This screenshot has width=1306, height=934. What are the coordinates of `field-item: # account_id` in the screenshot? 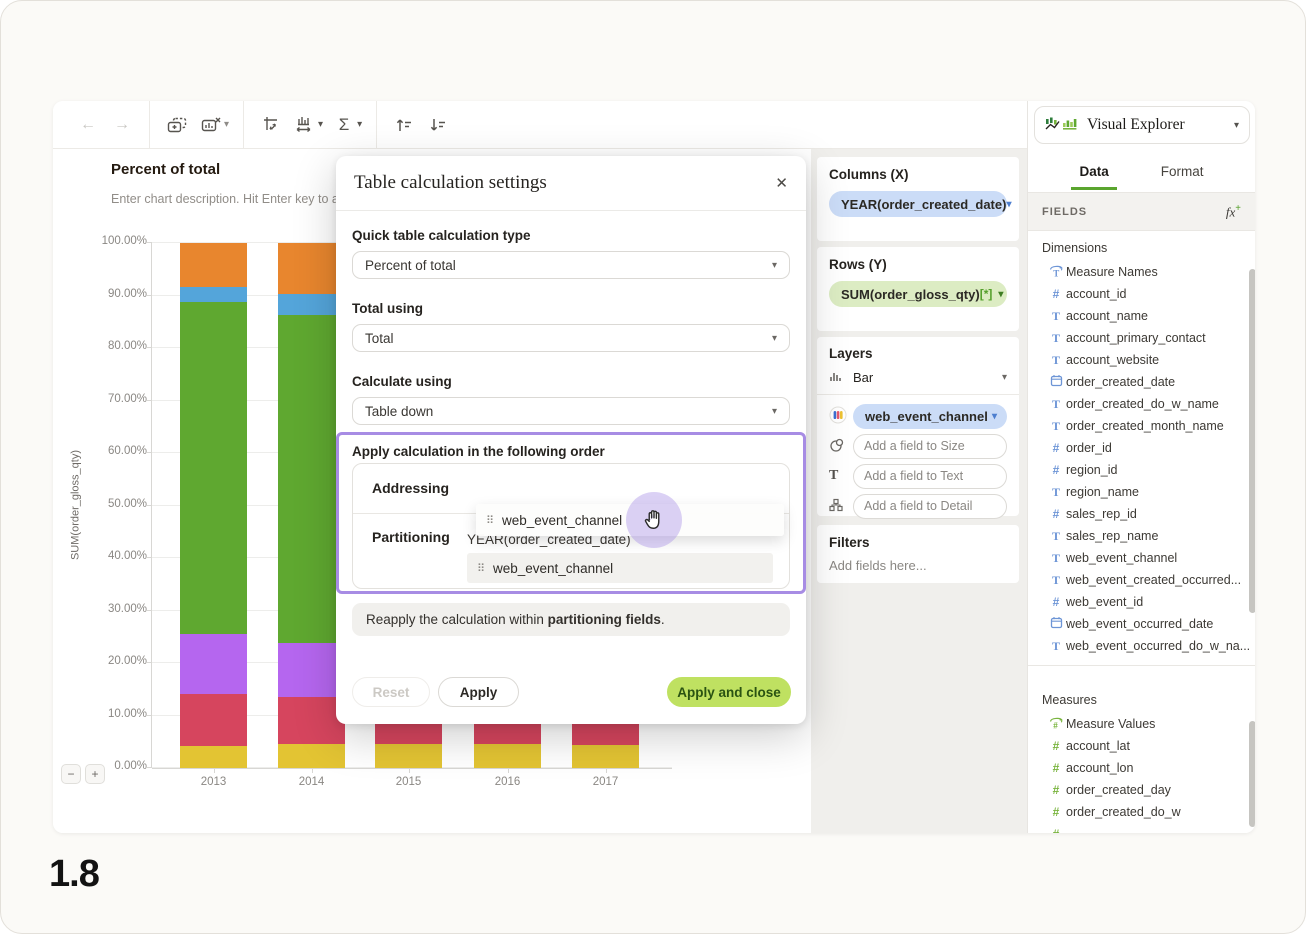 It's located at (1141, 294).